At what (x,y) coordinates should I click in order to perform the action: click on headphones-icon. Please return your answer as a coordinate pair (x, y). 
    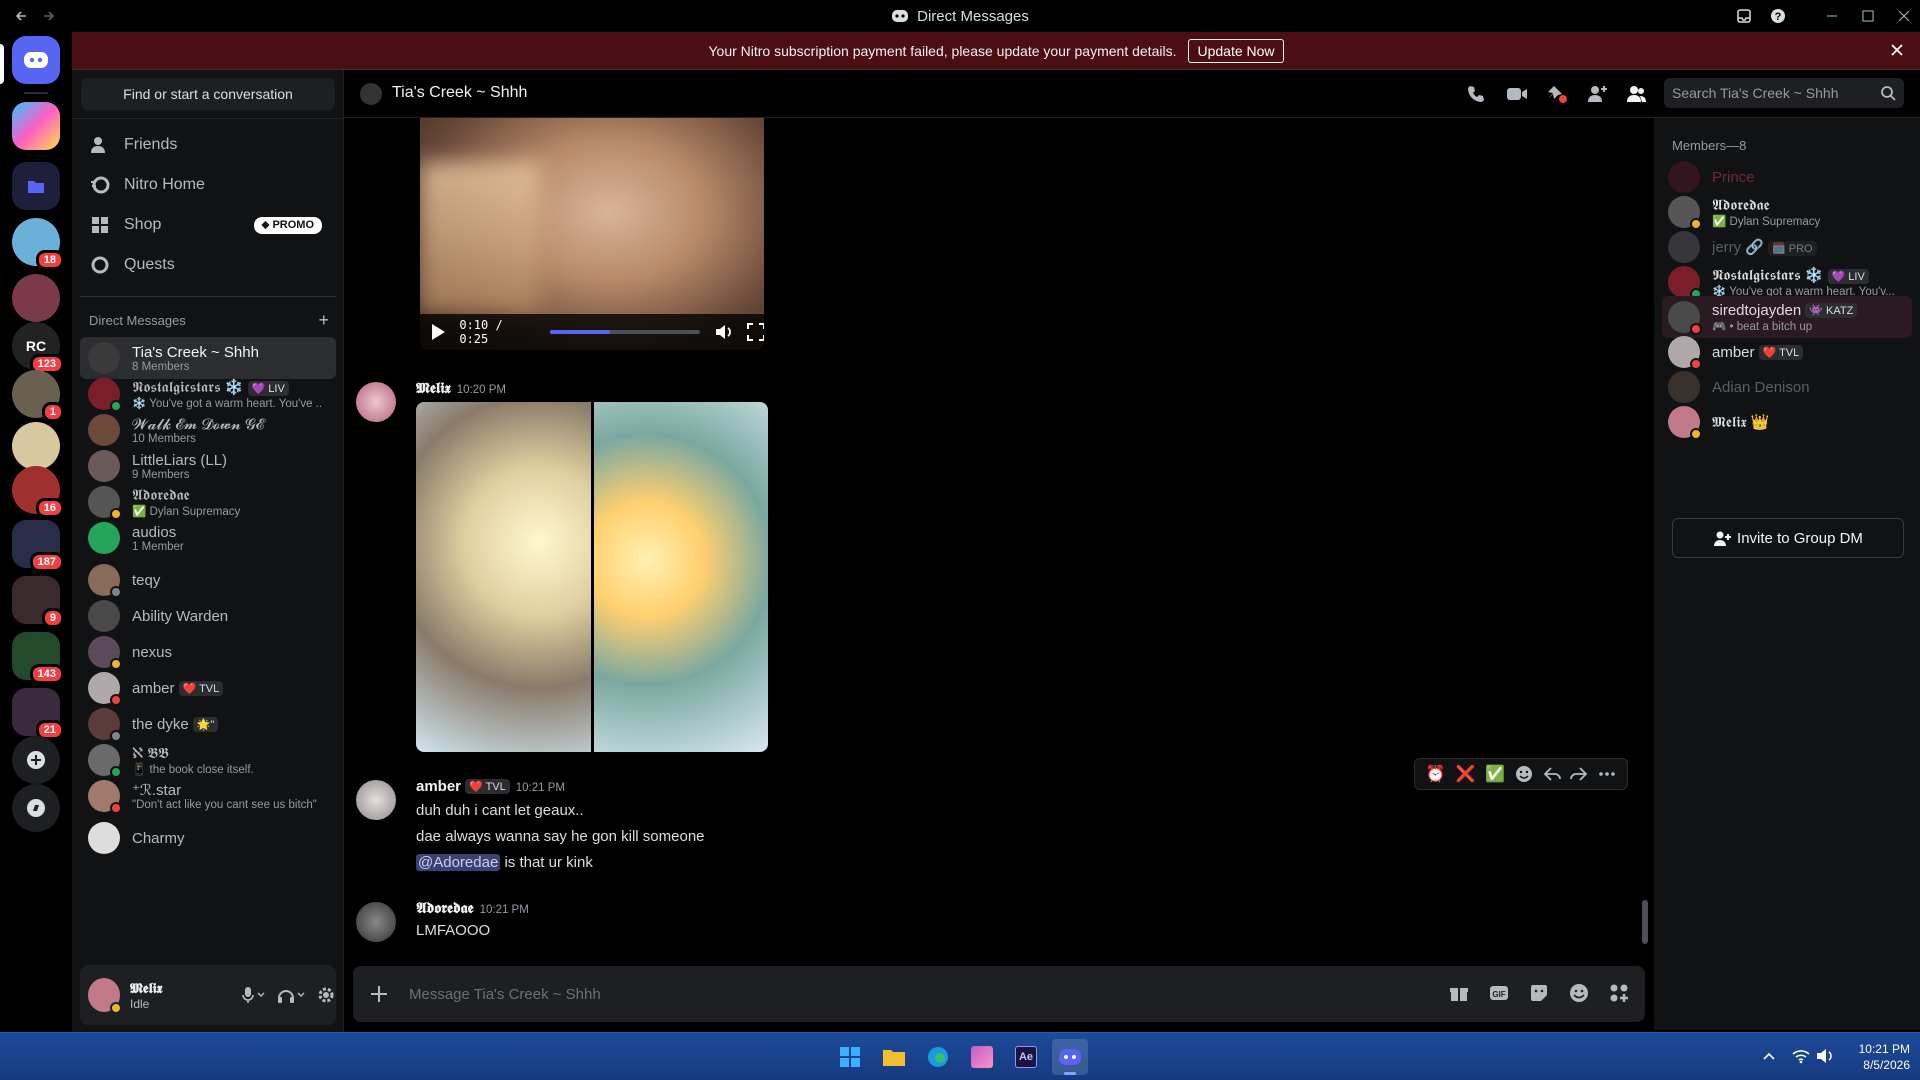
    Looking at the image, I should click on (291, 995).